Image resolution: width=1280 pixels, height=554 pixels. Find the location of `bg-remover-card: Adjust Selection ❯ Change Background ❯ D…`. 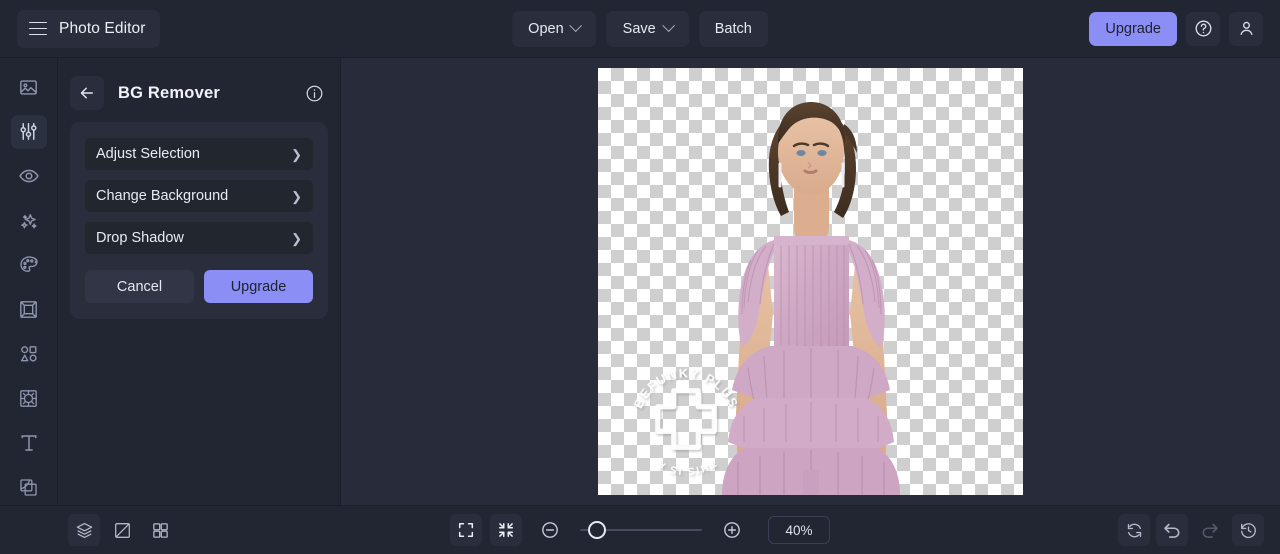

bg-remover-card: Adjust Selection ❯ Change Background ❯ D… is located at coordinates (199, 220).